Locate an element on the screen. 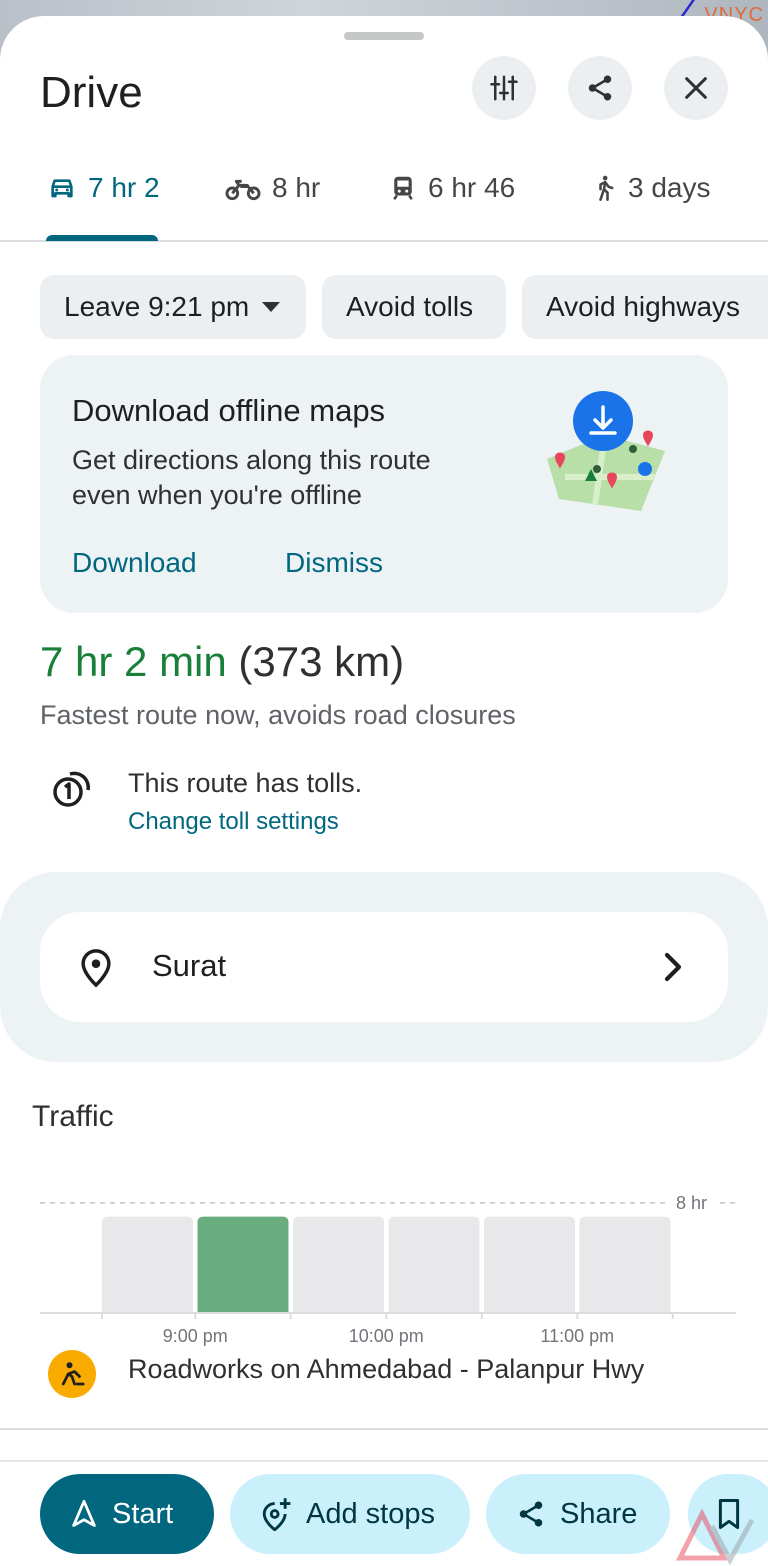 Image resolution: width=768 pixels, height=1566 pixels. close-button is located at coordinates (696, 88).